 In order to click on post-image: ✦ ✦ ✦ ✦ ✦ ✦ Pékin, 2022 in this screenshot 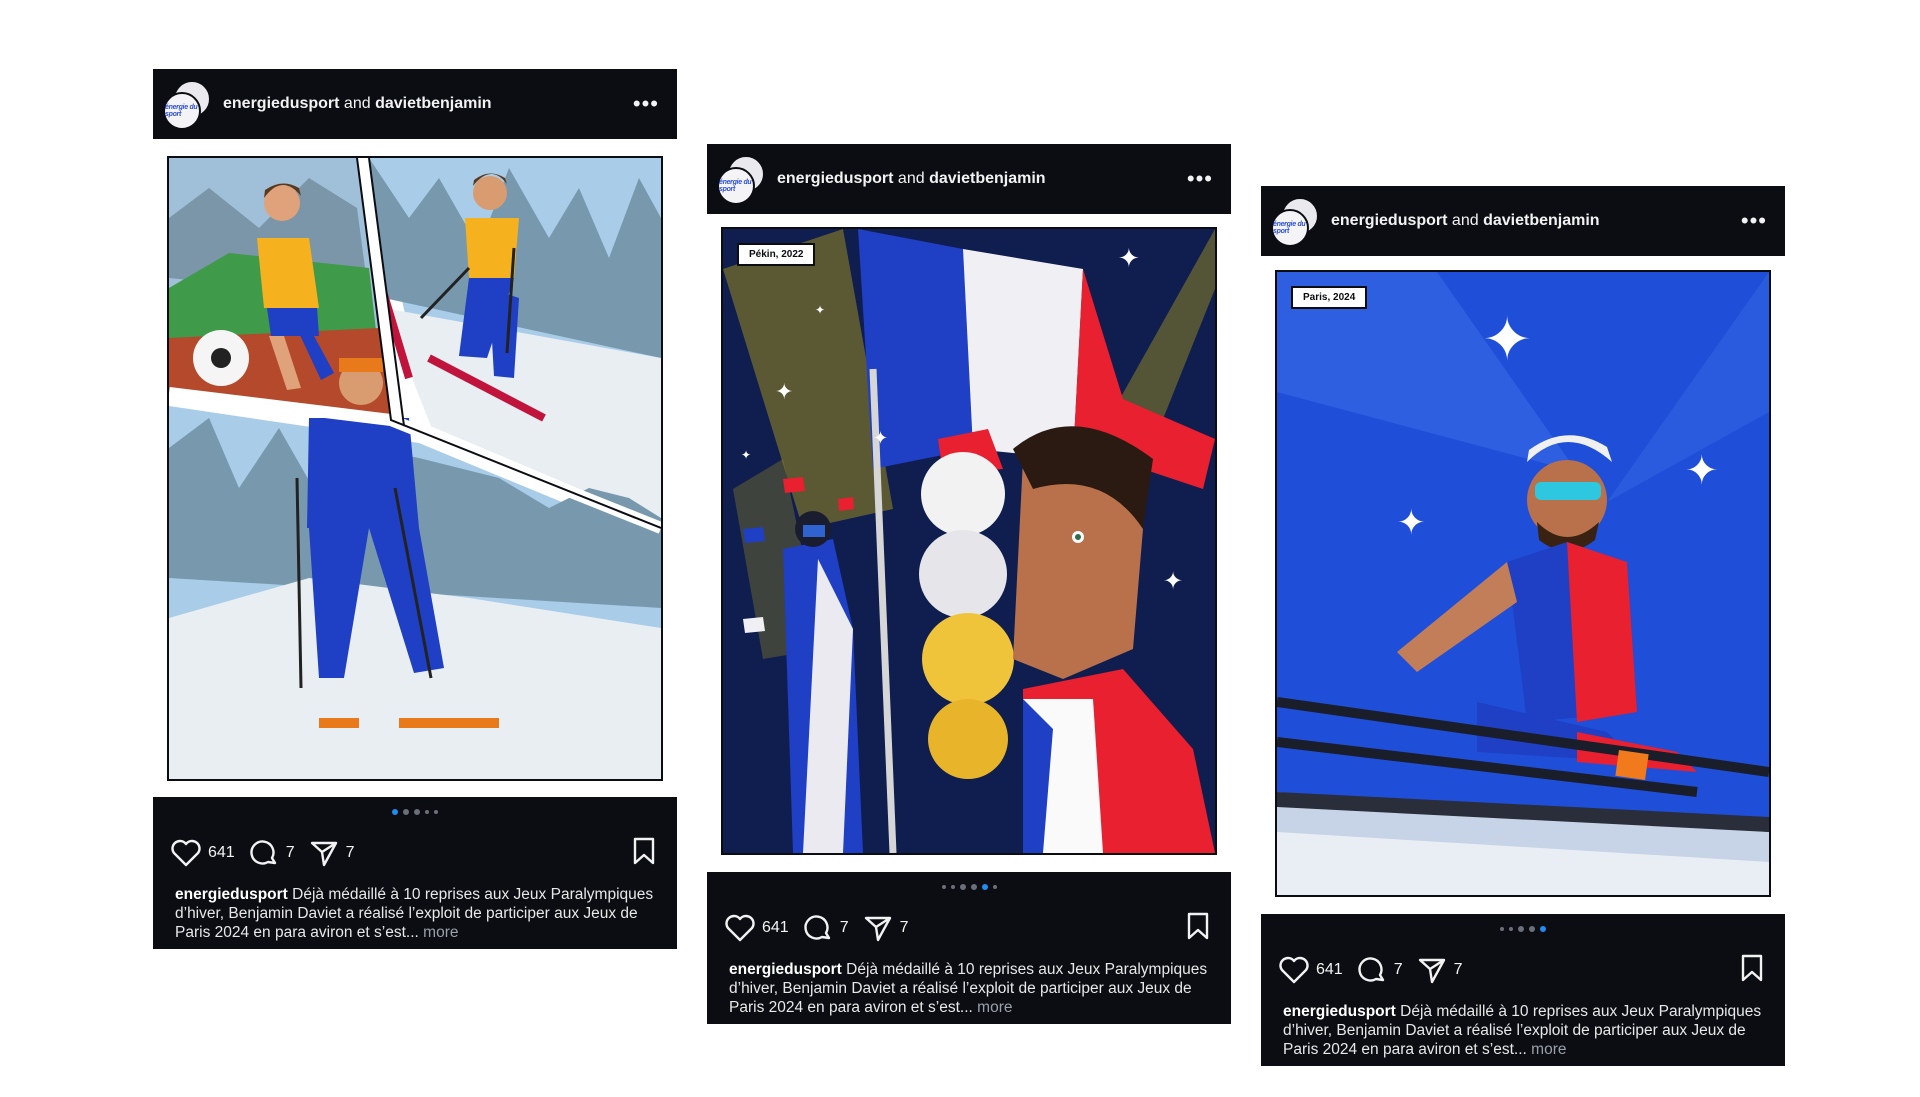, I will do `click(969, 541)`.